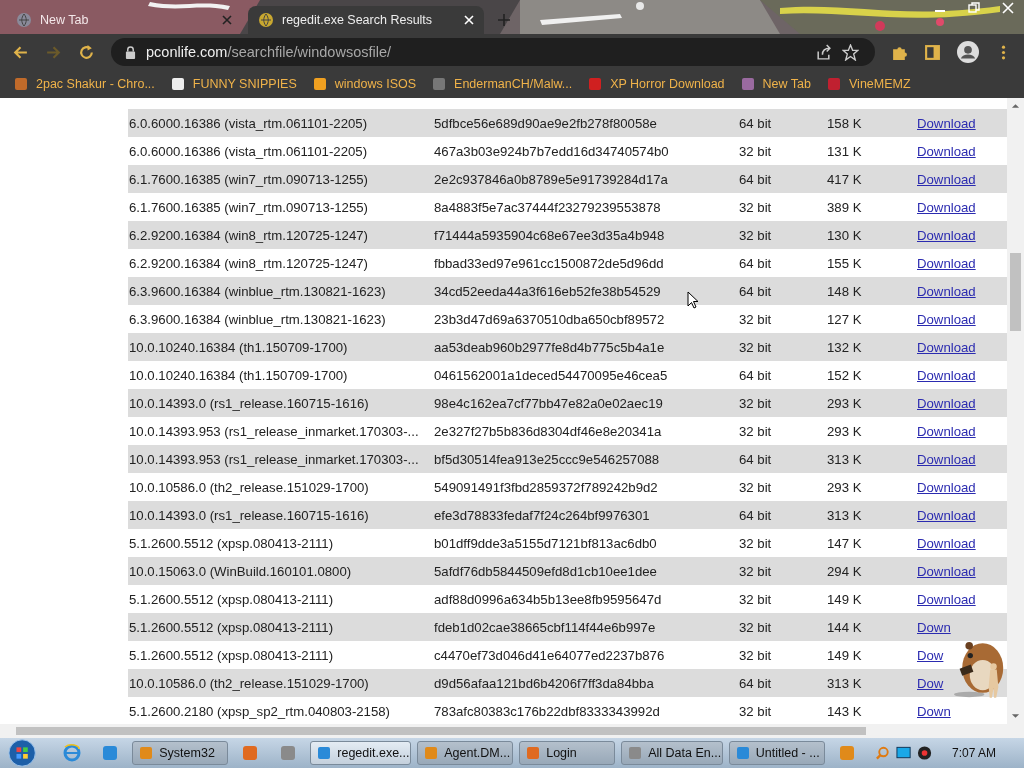 The height and width of the screenshot is (768, 1024). What do you see at coordinates (551, 151) in the screenshot?
I see `table-cell: 467a3b03e924b7b7edd16d34740574b0` at bounding box center [551, 151].